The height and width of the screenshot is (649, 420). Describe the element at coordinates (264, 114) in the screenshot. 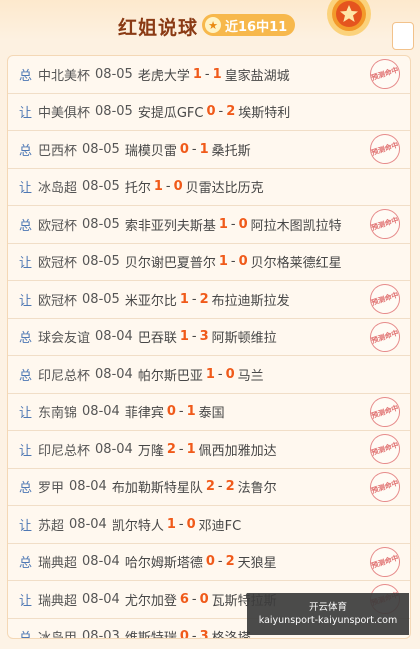

I see `away-team: 埃斯特利` at that location.